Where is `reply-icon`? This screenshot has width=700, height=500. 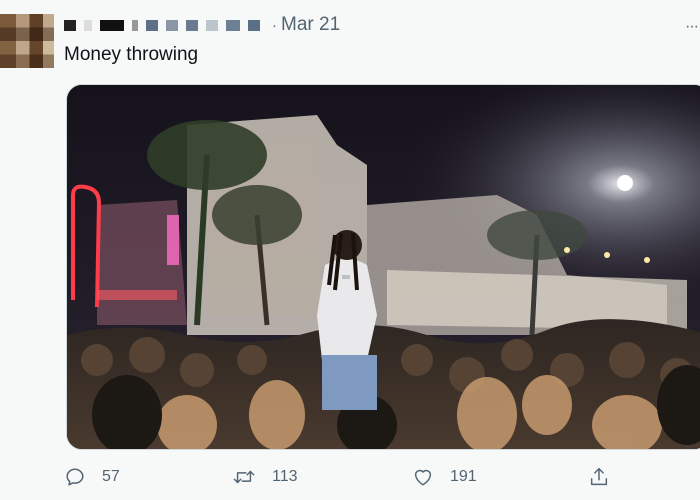
reply-icon is located at coordinates (75, 477).